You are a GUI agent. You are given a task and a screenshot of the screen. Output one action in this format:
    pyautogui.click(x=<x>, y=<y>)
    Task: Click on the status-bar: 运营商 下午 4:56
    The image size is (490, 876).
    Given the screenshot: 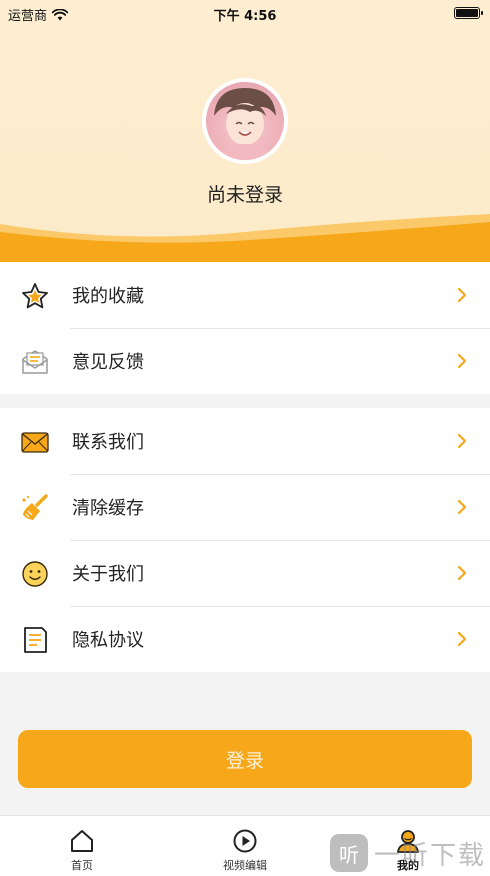 What is the action you would take?
    pyautogui.click(x=245, y=13)
    